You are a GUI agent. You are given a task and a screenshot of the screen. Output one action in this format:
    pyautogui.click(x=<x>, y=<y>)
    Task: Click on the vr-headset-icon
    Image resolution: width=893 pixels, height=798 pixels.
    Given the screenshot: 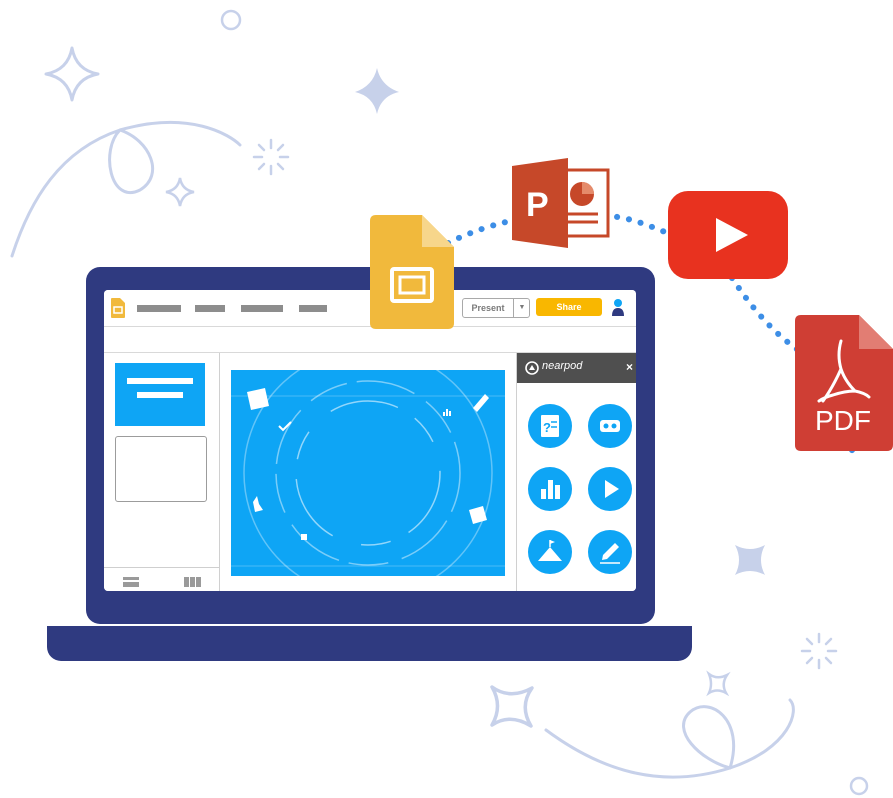 What is the action you would take?
    pyautogui.click(x=610, y=426)
    